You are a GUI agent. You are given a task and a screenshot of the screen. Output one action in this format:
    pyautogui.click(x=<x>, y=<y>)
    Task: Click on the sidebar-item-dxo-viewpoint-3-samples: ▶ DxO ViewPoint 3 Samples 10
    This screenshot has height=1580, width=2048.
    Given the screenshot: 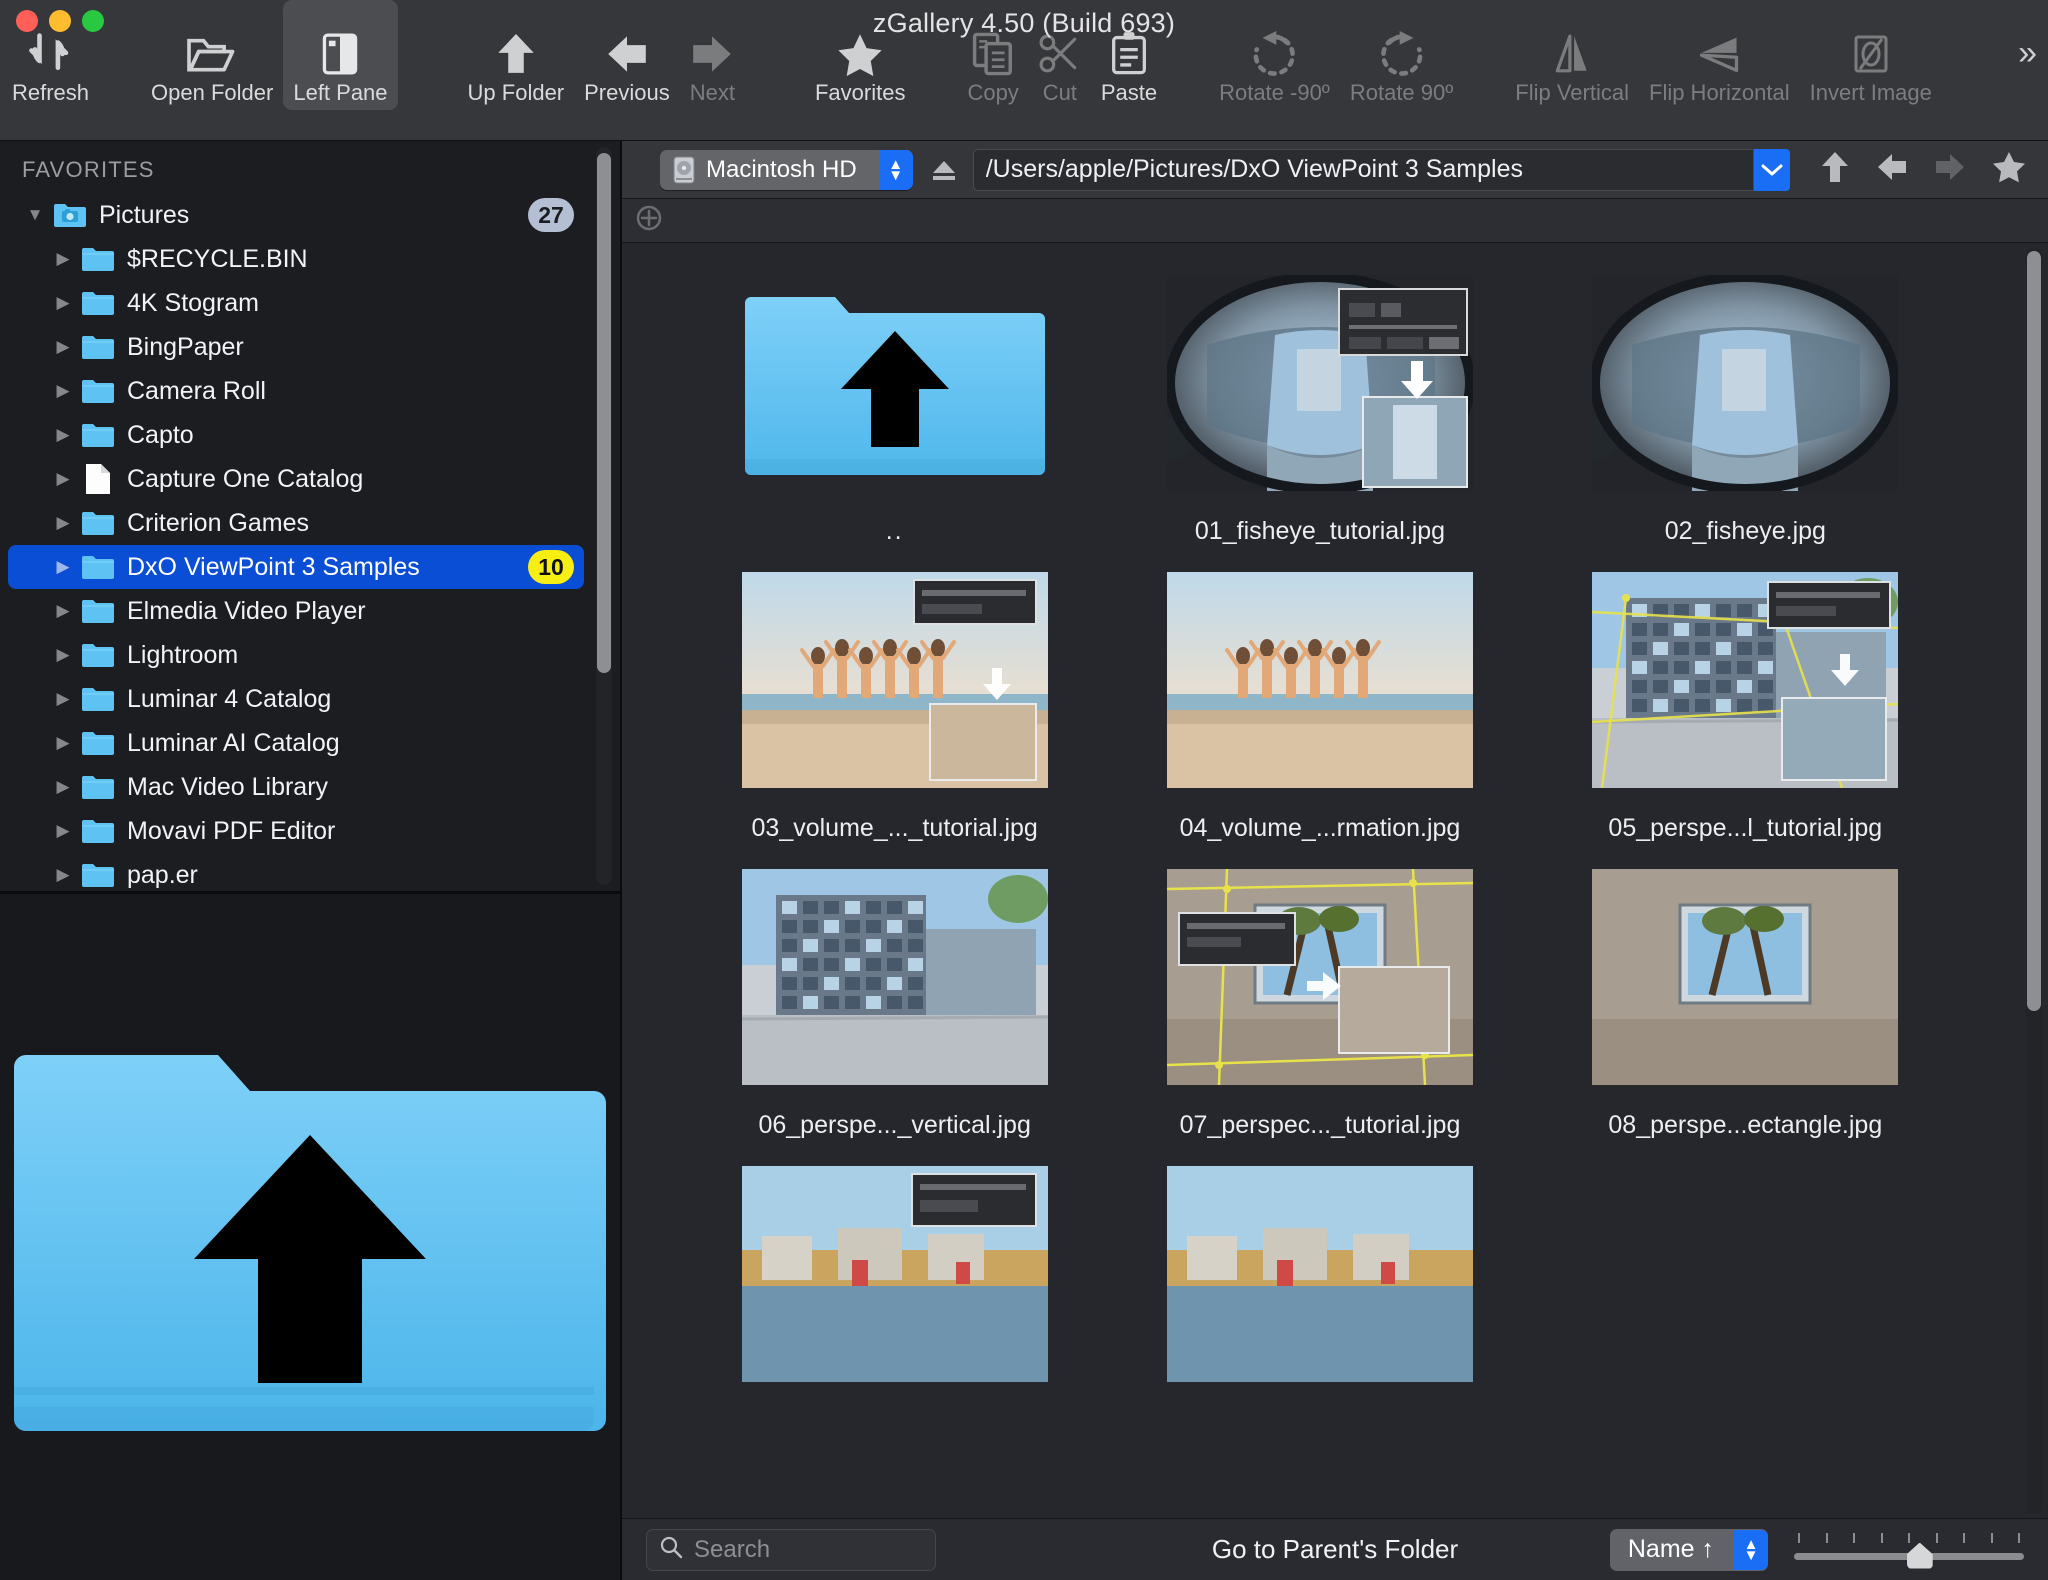 What is the action you would take?
    pyautogui.click(x=296, y=567)
    